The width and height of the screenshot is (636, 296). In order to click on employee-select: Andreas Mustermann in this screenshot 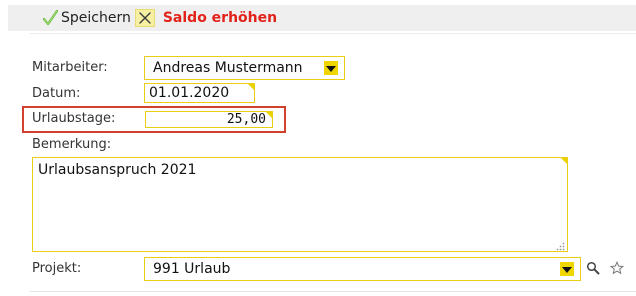, I will do `click(244, 68)`.